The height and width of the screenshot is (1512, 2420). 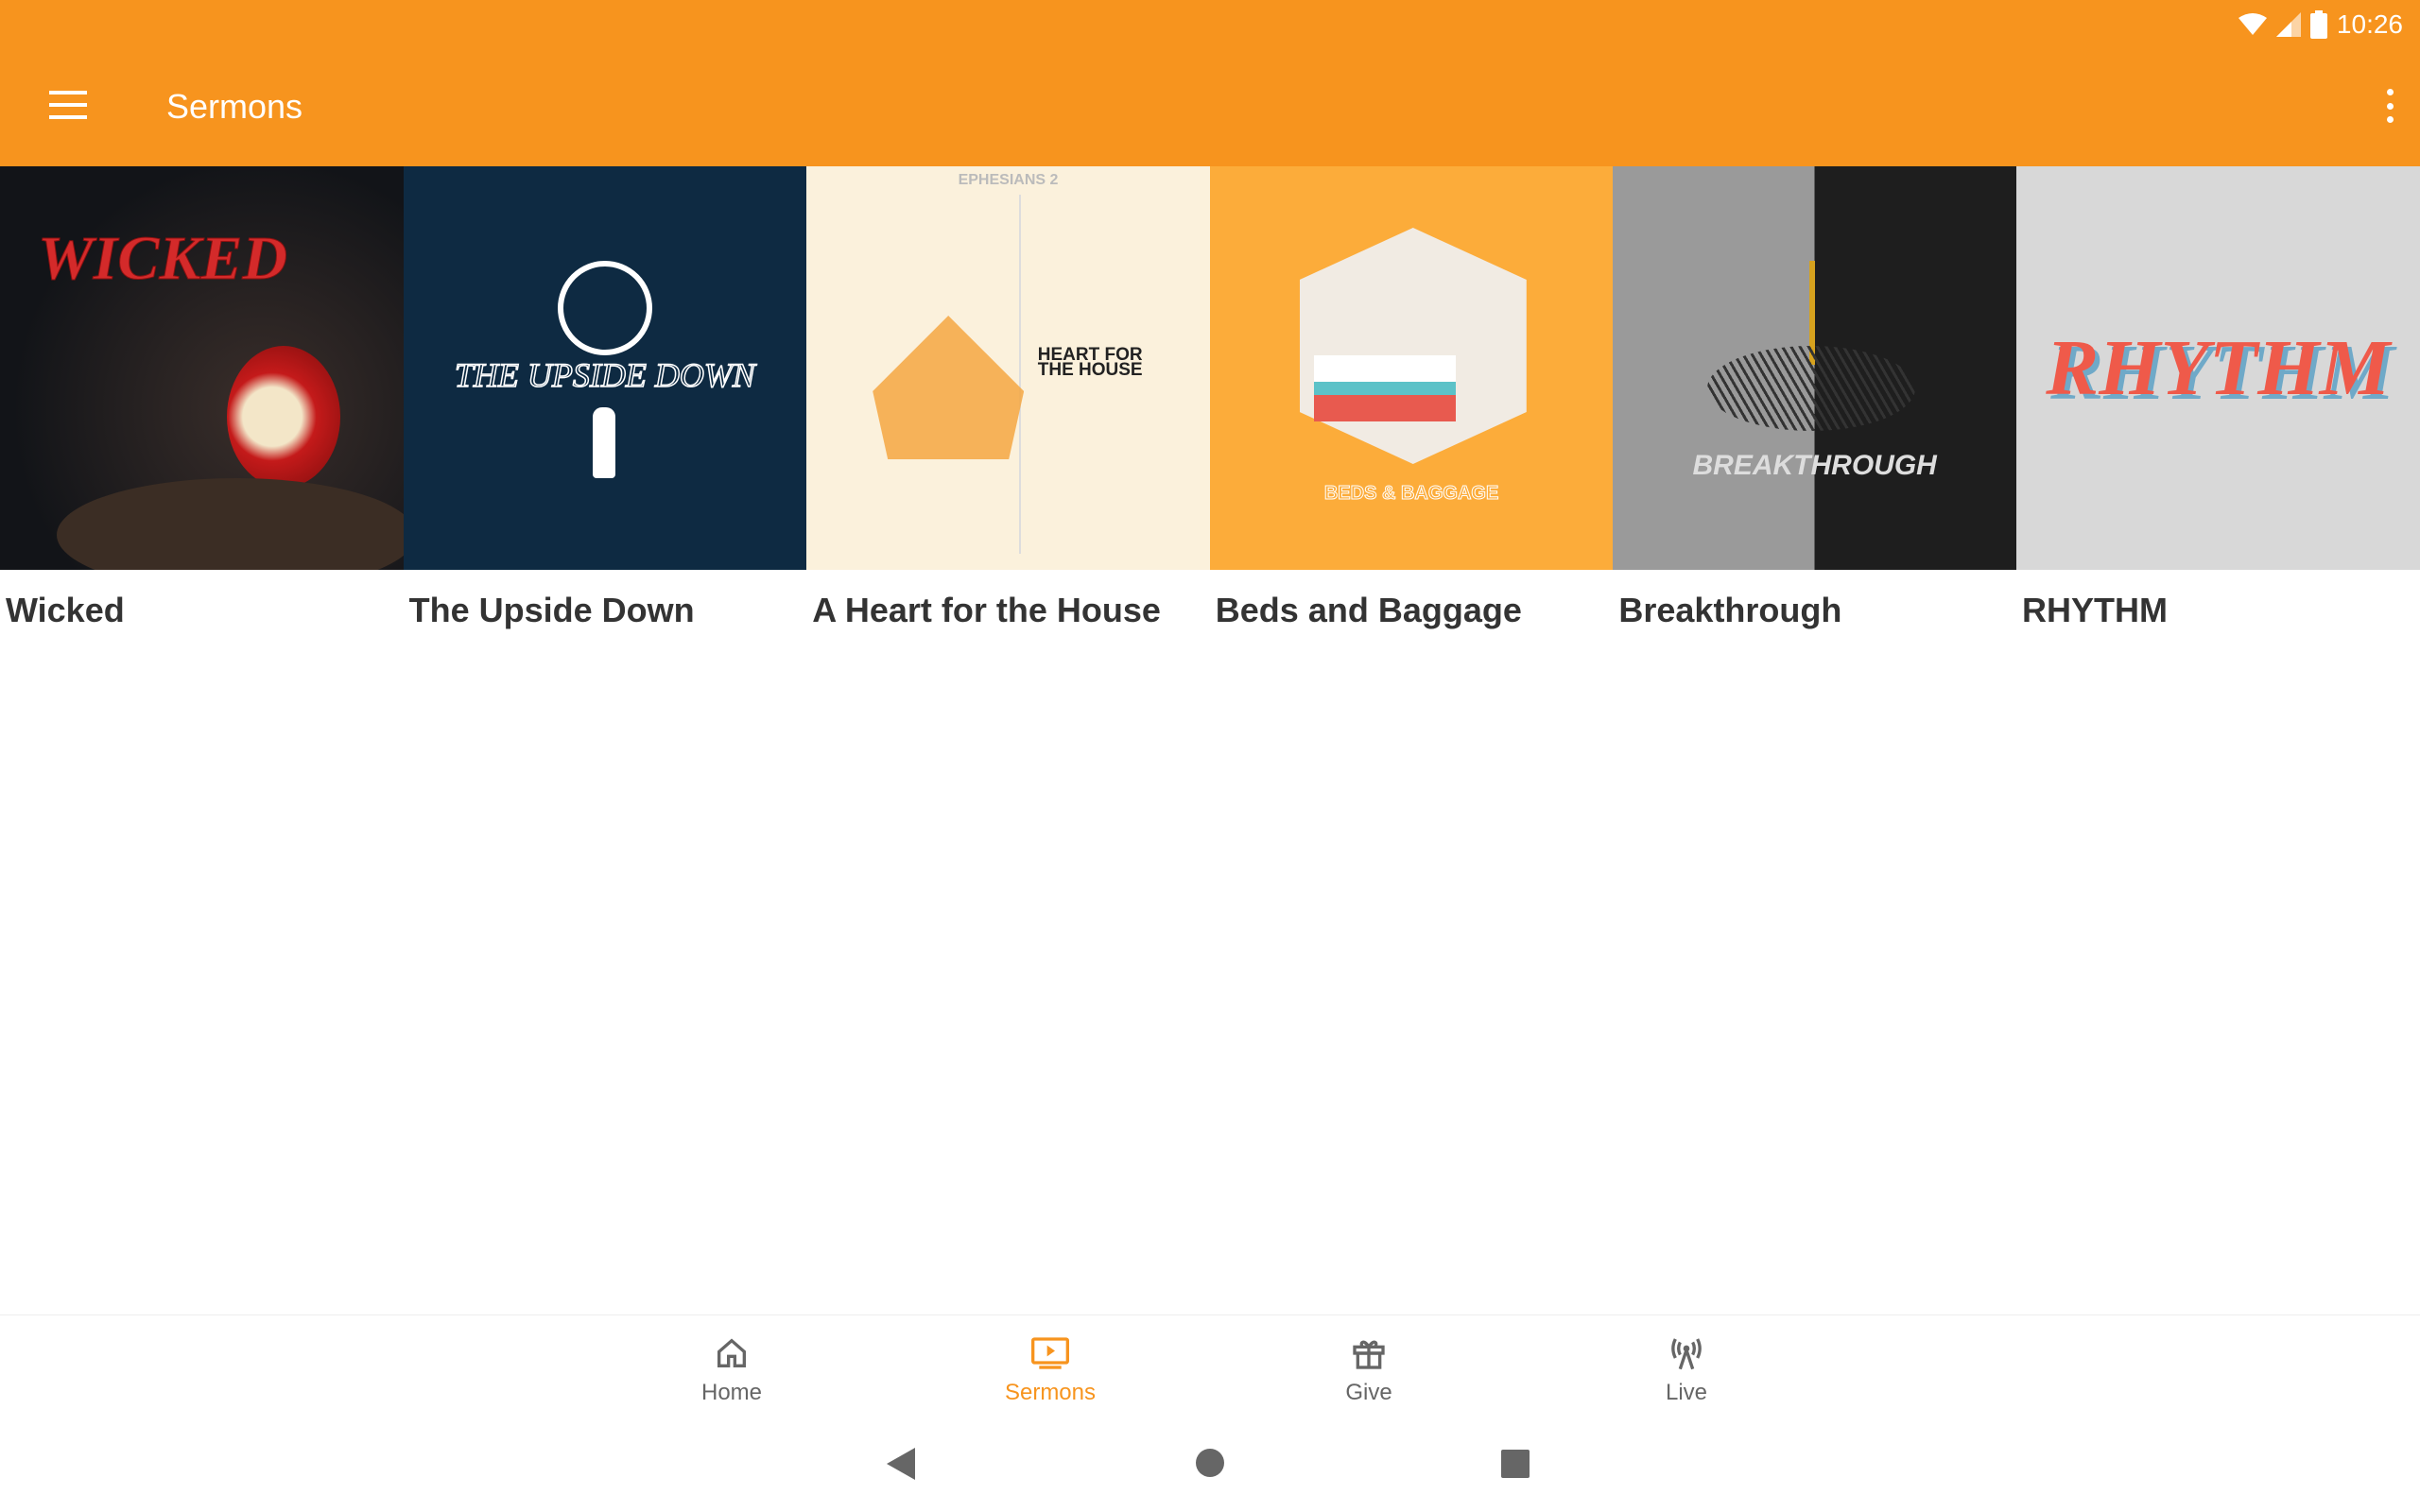 I want to click on artwork-text: BREAKTHROUGH, so click(x=1815, y=465).